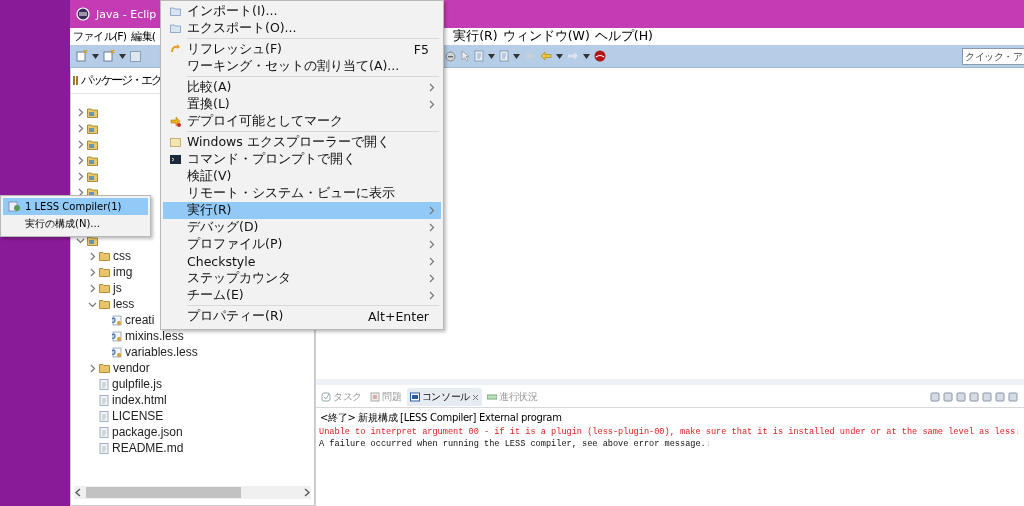  I want to click on tree-item: LICENSE, so click(119, 416).